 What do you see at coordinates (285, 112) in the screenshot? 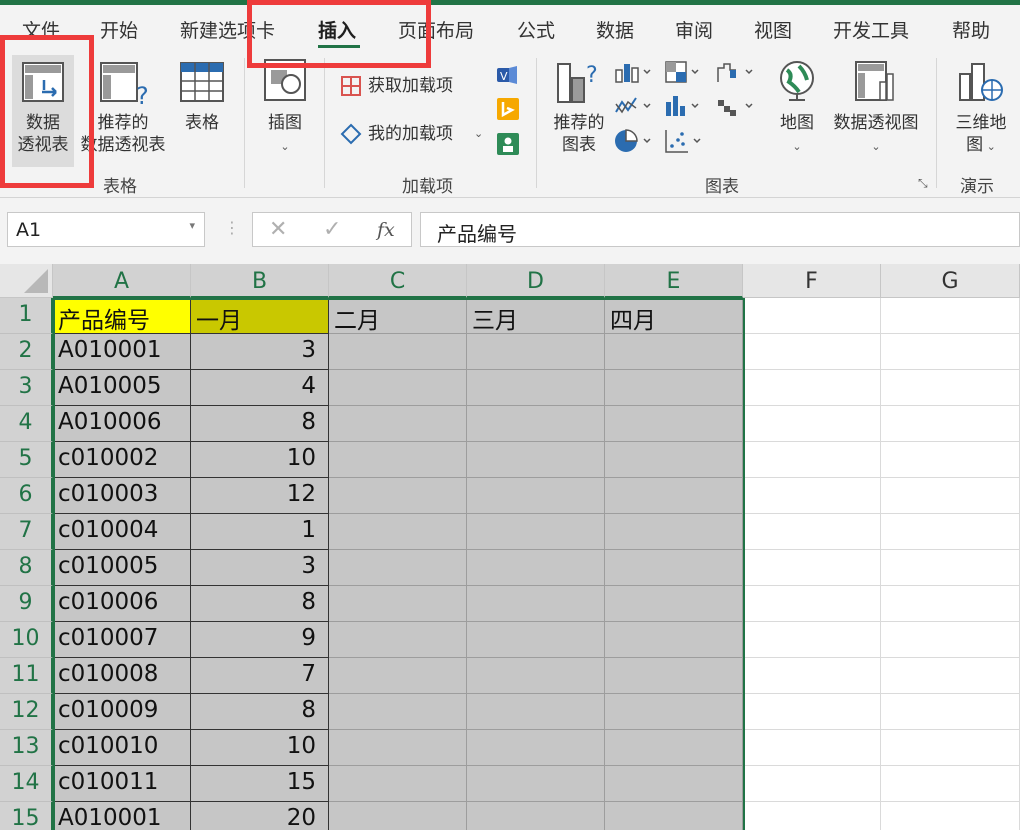
I see `illustrations-button: 插图 ⌄` at bounding box center [285, 112].